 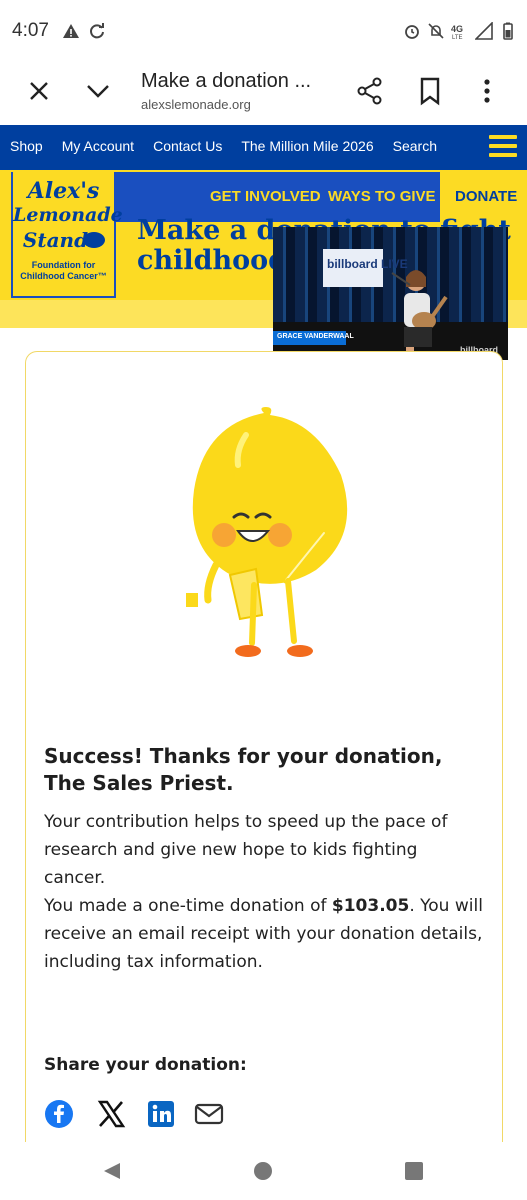 What do you see at coordinates (71, 31) in the screenshot?
I see `warning-icon` at bounding box center [71, 31].